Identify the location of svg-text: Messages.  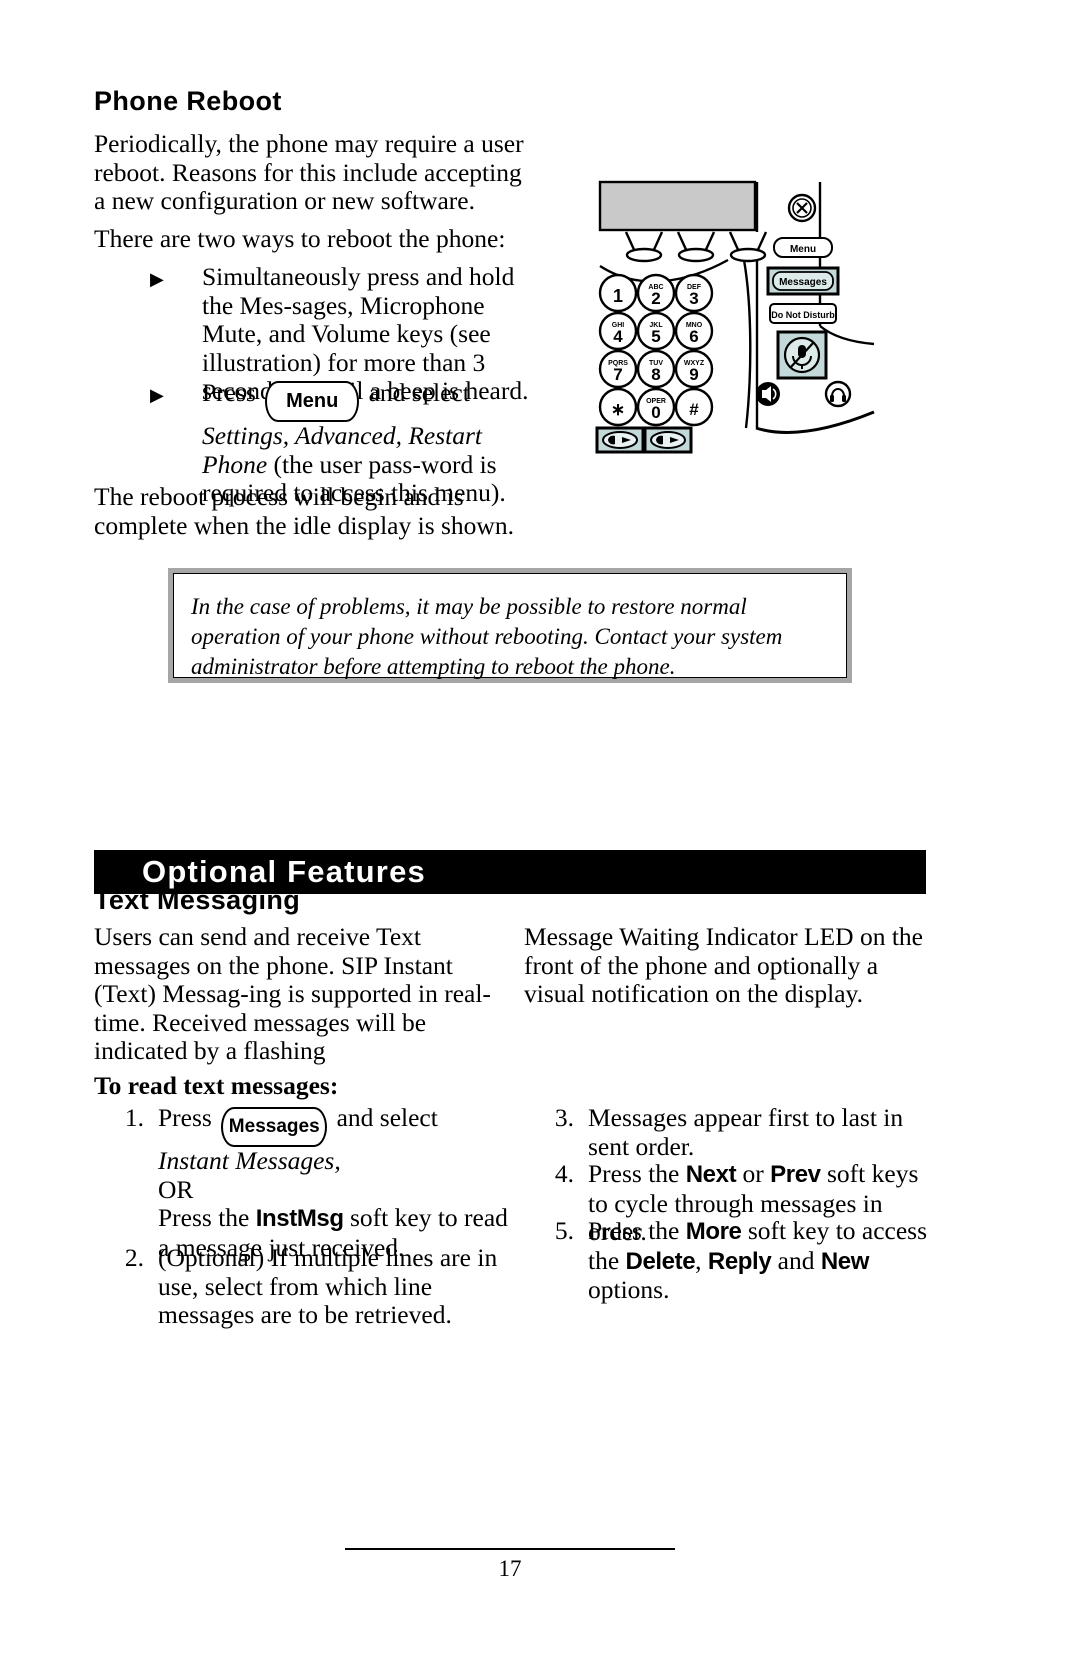
(803, 282).